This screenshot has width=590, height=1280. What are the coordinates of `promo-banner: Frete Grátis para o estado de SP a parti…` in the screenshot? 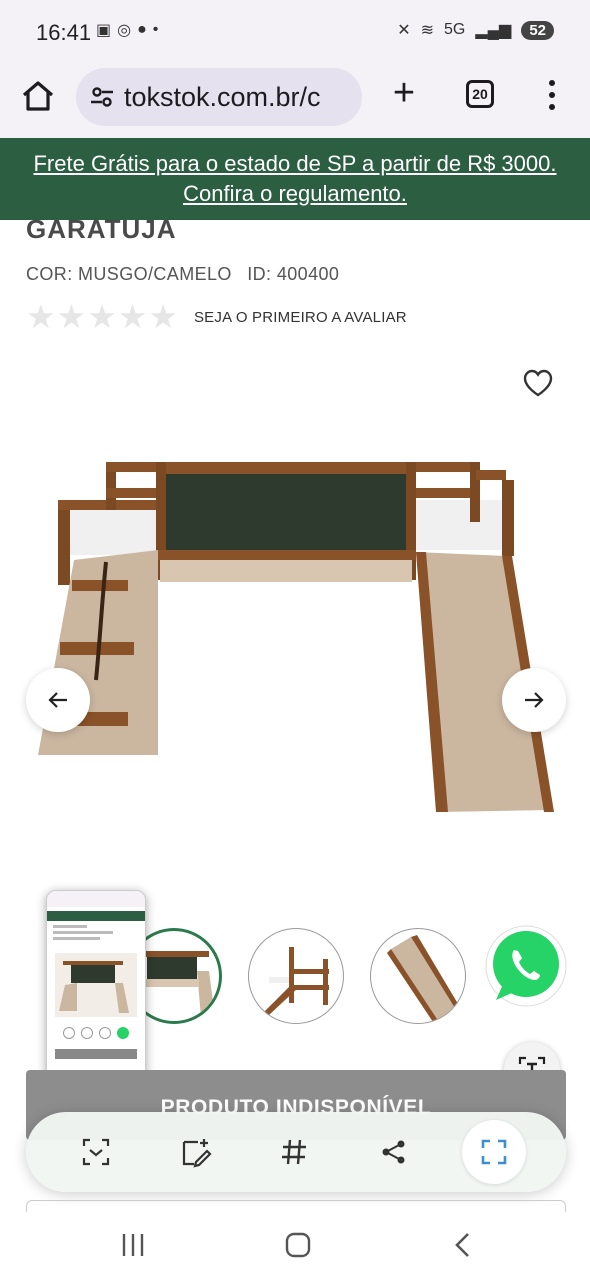 It's located at (295, 179).